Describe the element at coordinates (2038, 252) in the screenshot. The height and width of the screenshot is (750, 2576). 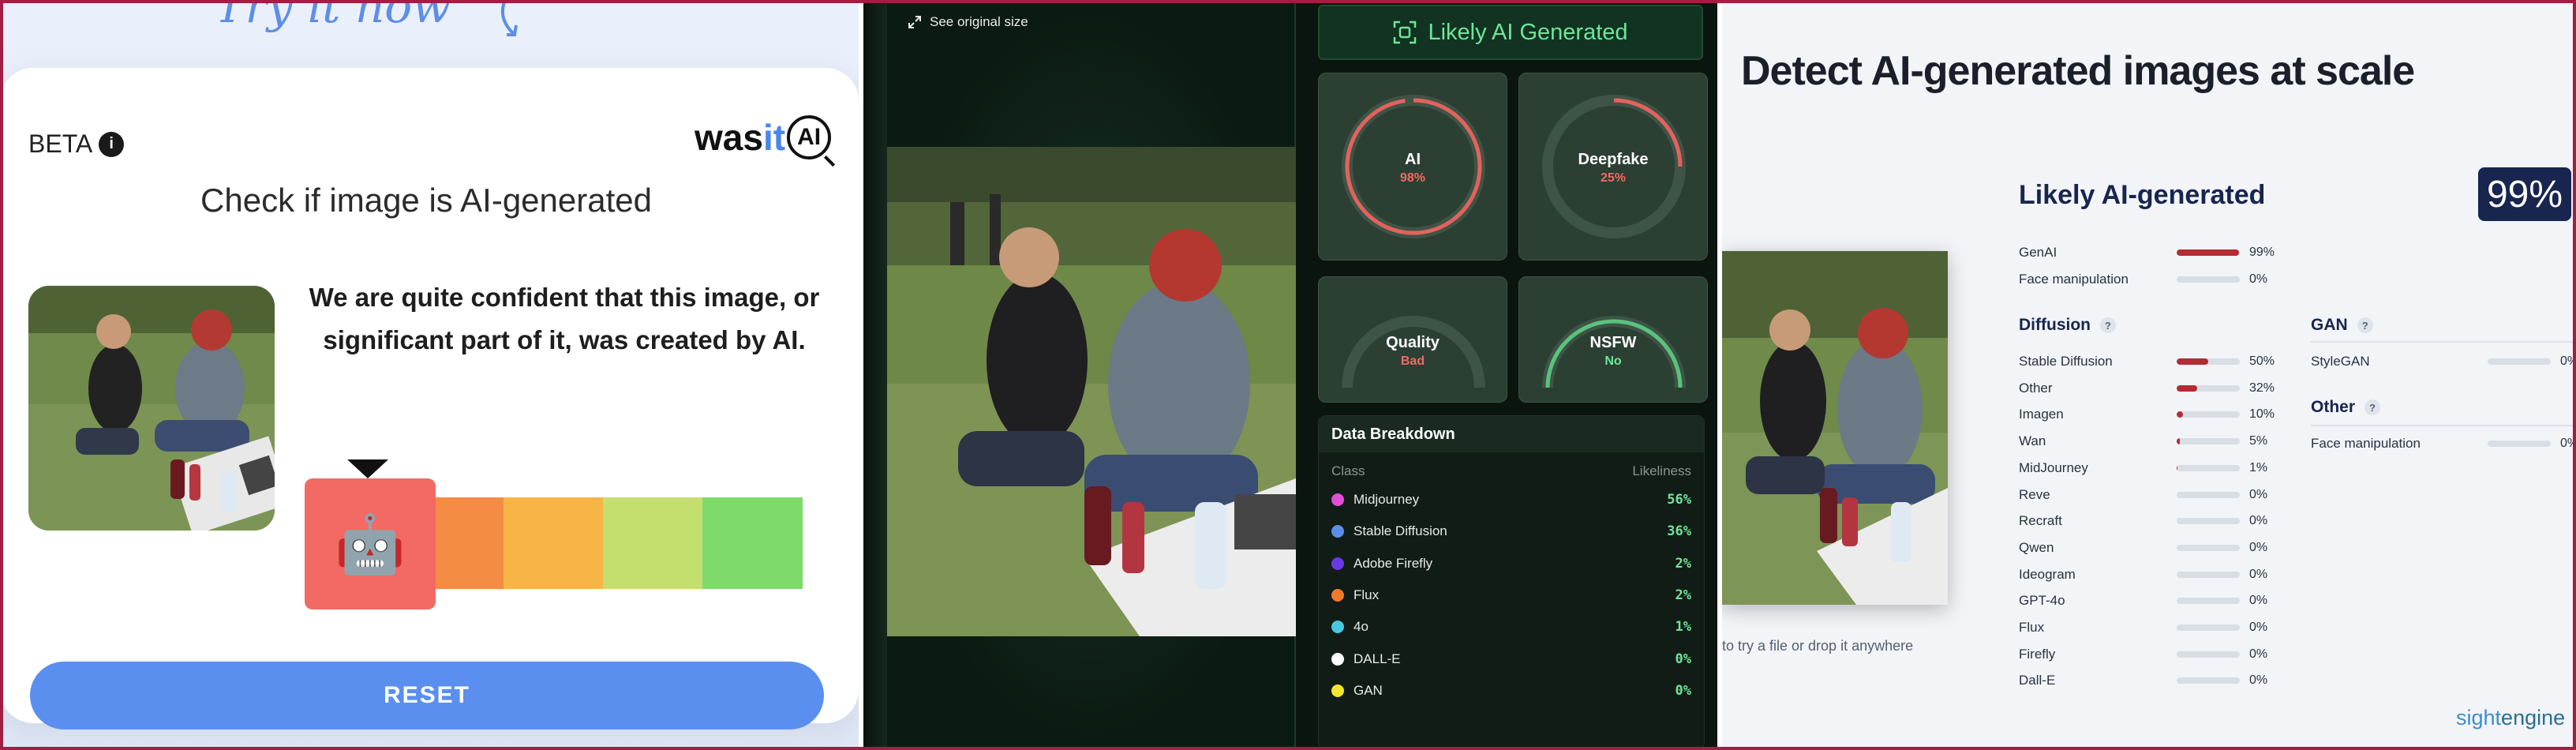
I see `metric-label: GenAI` at that location.